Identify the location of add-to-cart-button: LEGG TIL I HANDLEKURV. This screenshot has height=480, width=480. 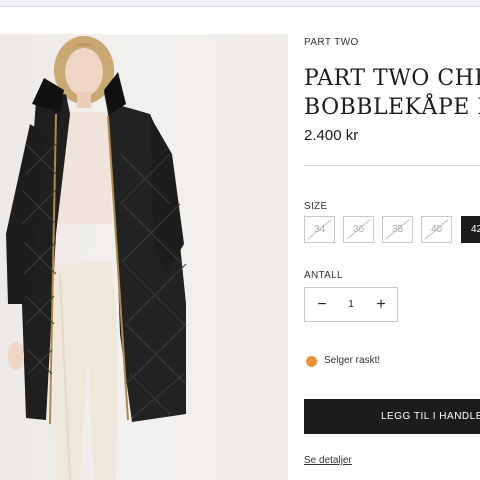
(392, 416).